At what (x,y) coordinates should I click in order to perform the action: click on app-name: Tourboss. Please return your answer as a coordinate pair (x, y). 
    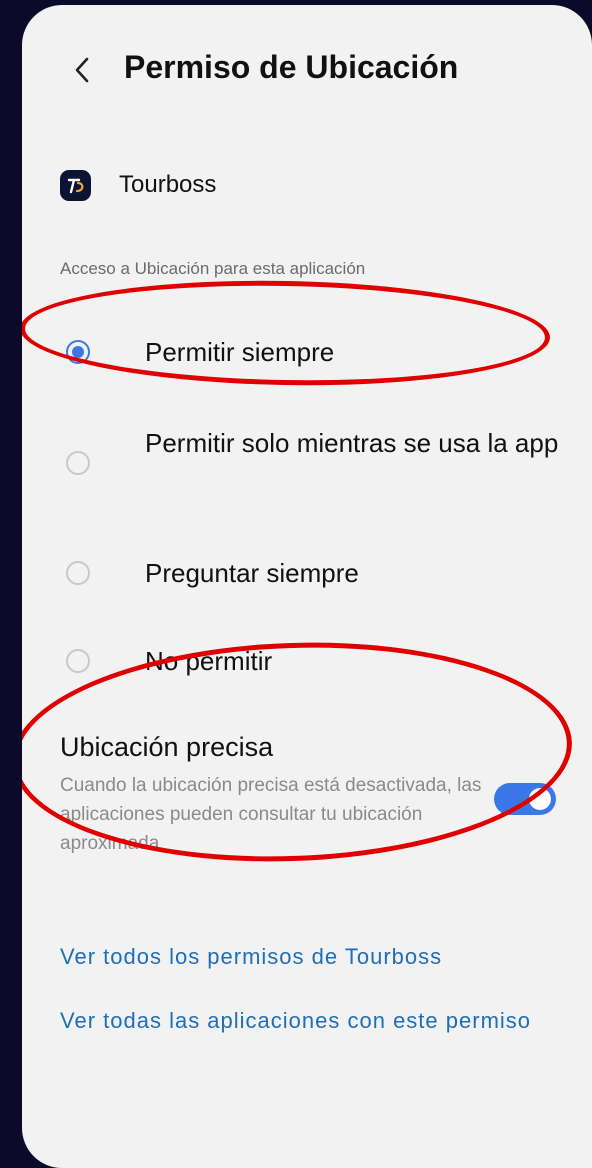
    Looking at the image, I should click on (168, 184).